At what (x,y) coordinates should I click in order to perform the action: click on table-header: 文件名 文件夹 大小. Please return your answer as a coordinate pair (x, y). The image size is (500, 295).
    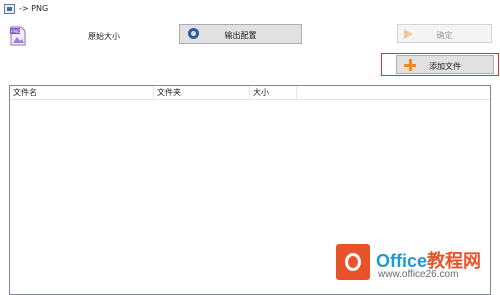
    Looking at the image, I should click on (250, 93).